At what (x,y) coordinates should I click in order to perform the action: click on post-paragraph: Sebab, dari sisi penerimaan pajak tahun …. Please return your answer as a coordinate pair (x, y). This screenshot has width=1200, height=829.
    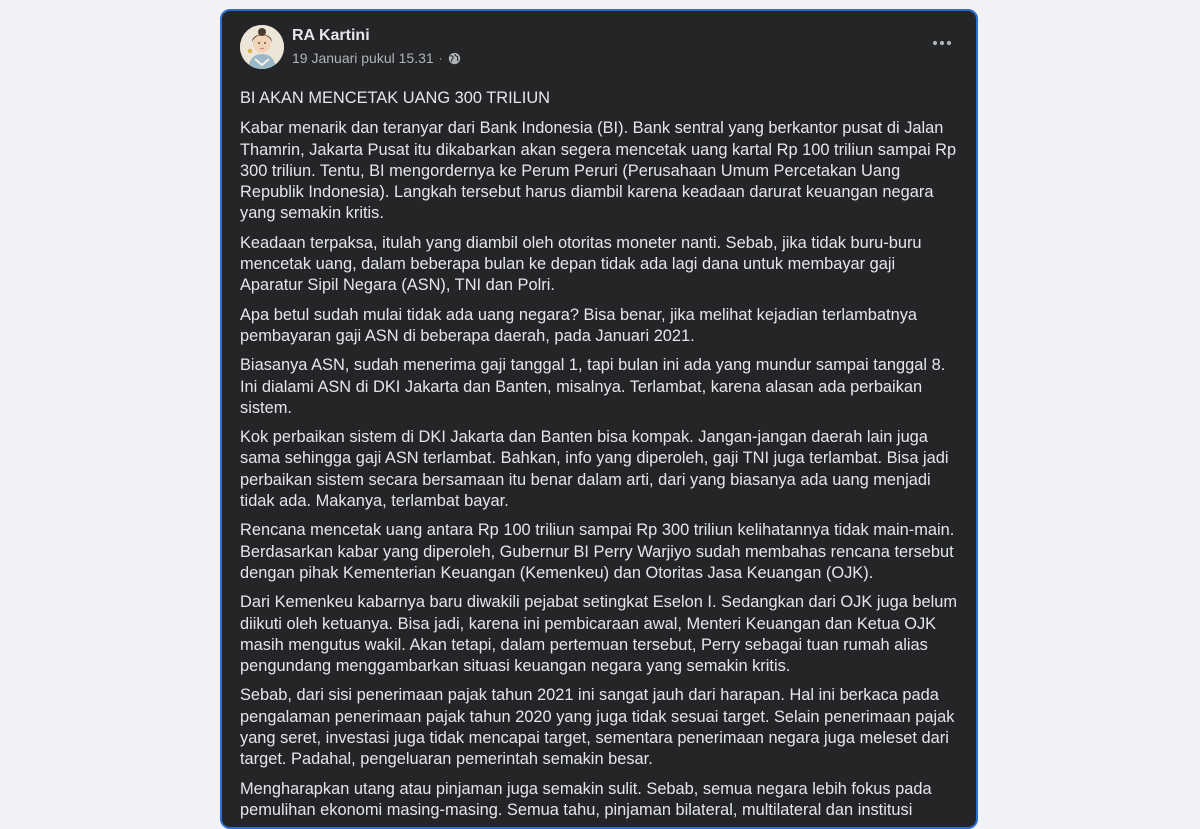
    Looking at the image, I should click on (597, 727).